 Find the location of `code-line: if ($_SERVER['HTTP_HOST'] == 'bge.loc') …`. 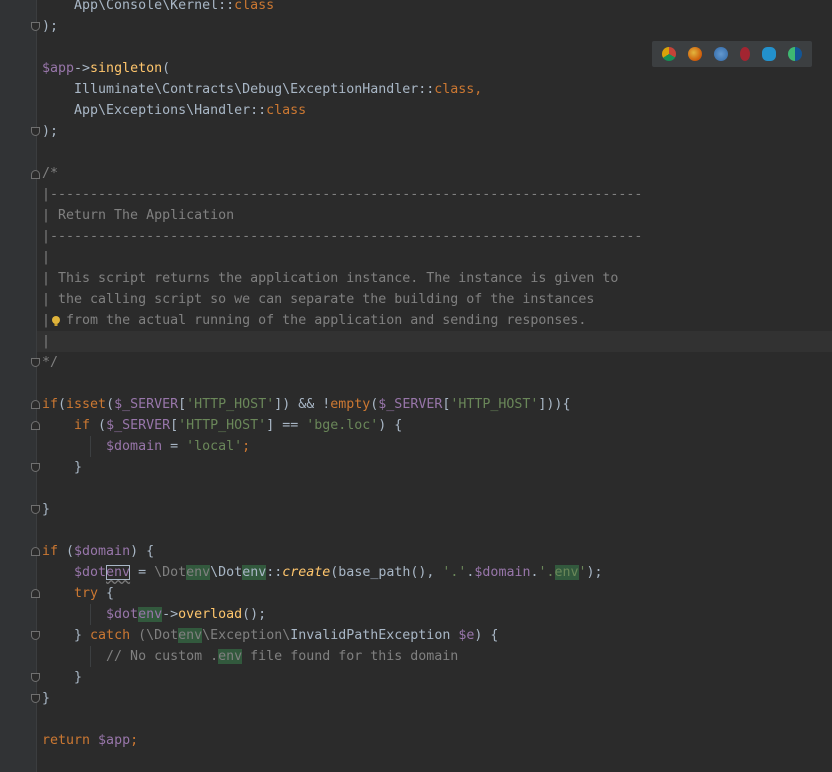

code-line: if ($_SERVER['HTTP_HOST'] == 'bge.loc') … is located at coordinates (222, 425).